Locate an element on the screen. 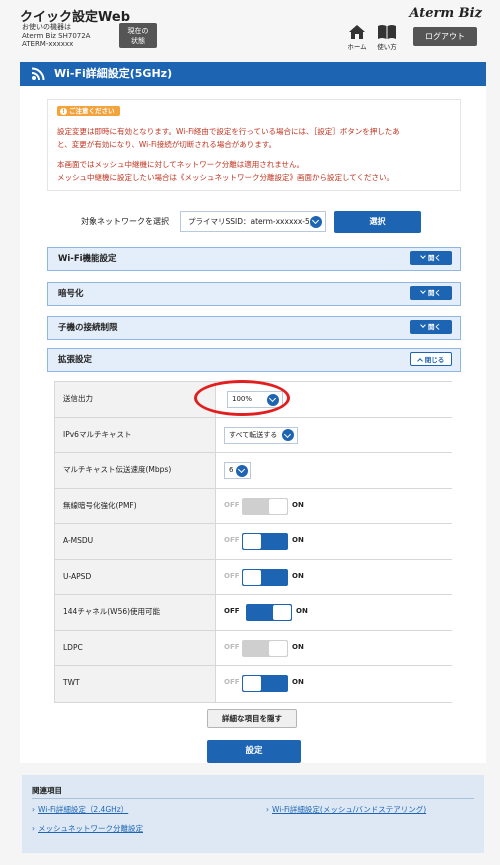  link-mesh-network-isolation: メッシュネットワーク分離設定 is located at coordinates (87, 828).